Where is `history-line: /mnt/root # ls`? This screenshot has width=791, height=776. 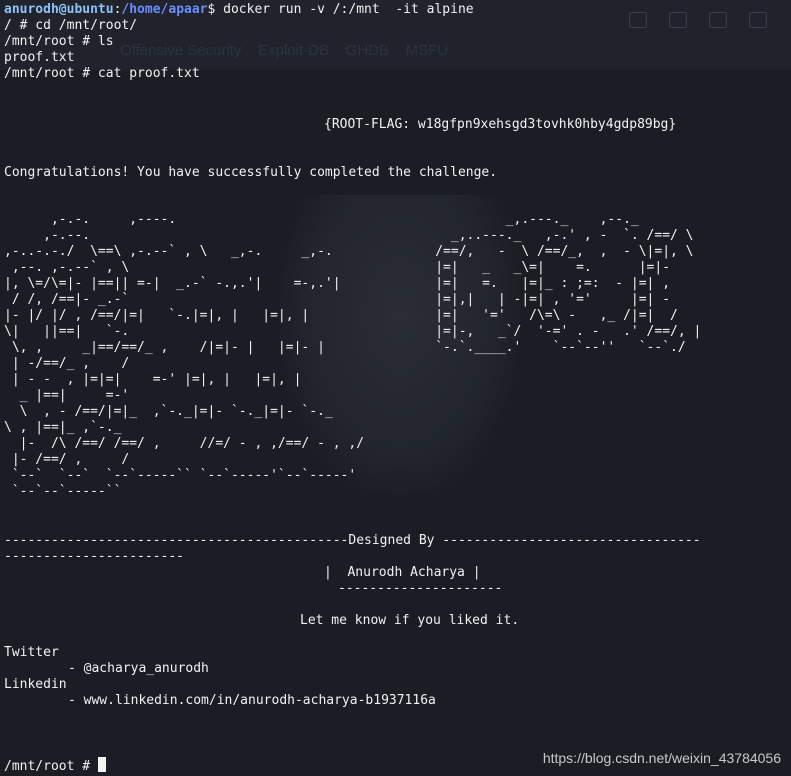 history-line: /mnt/root # ls is located at coordinates (59, 41).